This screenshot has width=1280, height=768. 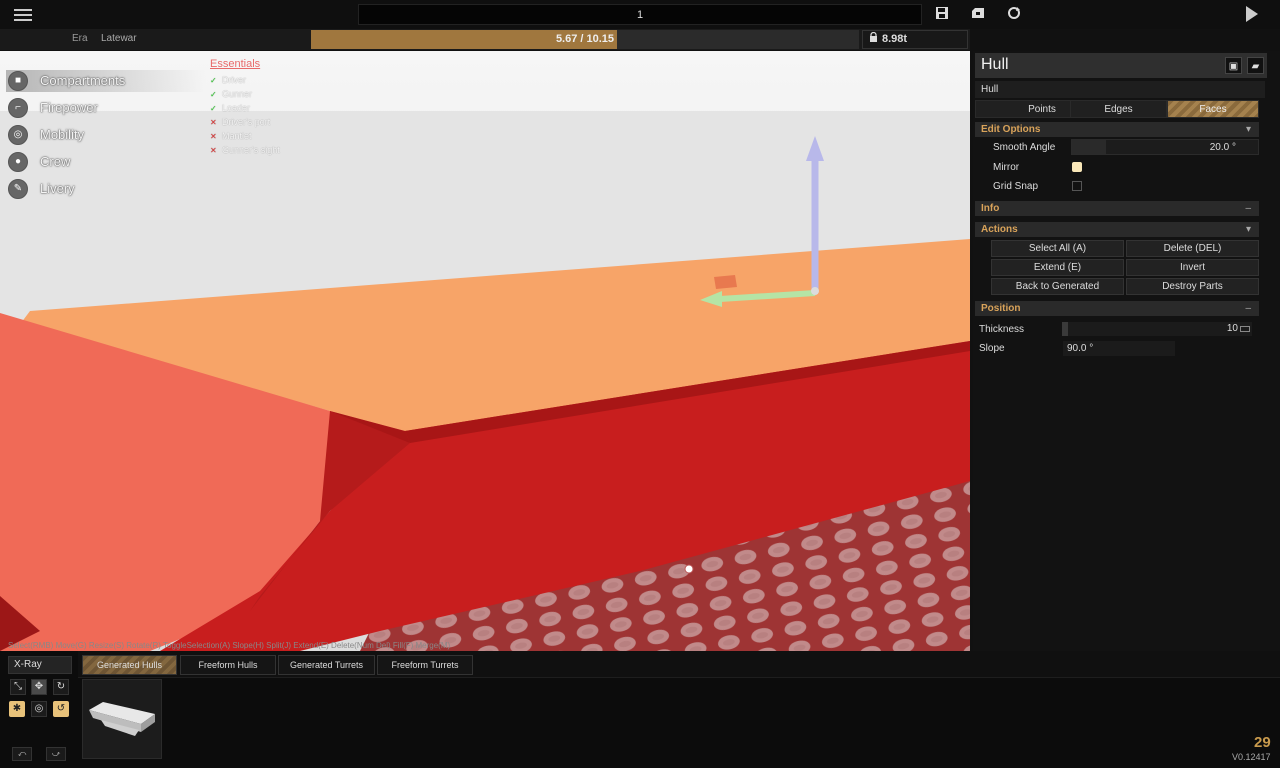 What do you see at coordinates (39, 709) in the screenshot?
I see `target-tool-icon: ◎` at bounding box center [39, 709].